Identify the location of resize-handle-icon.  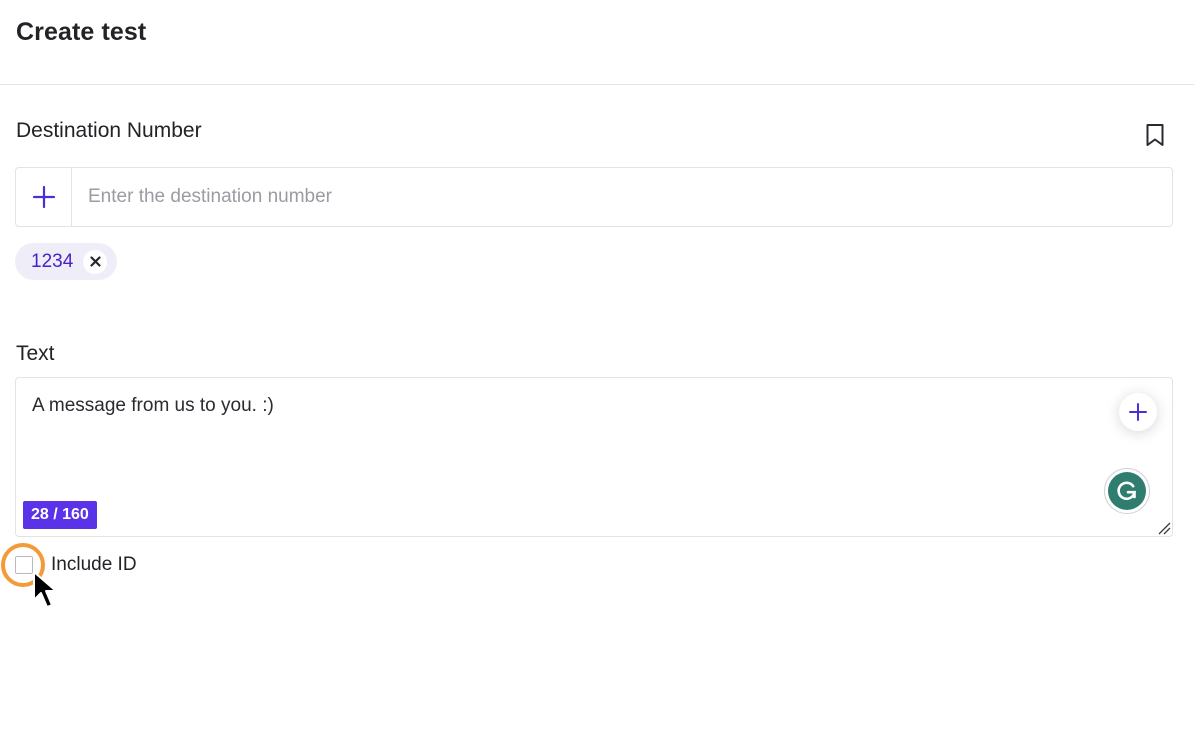
(1164, 528).